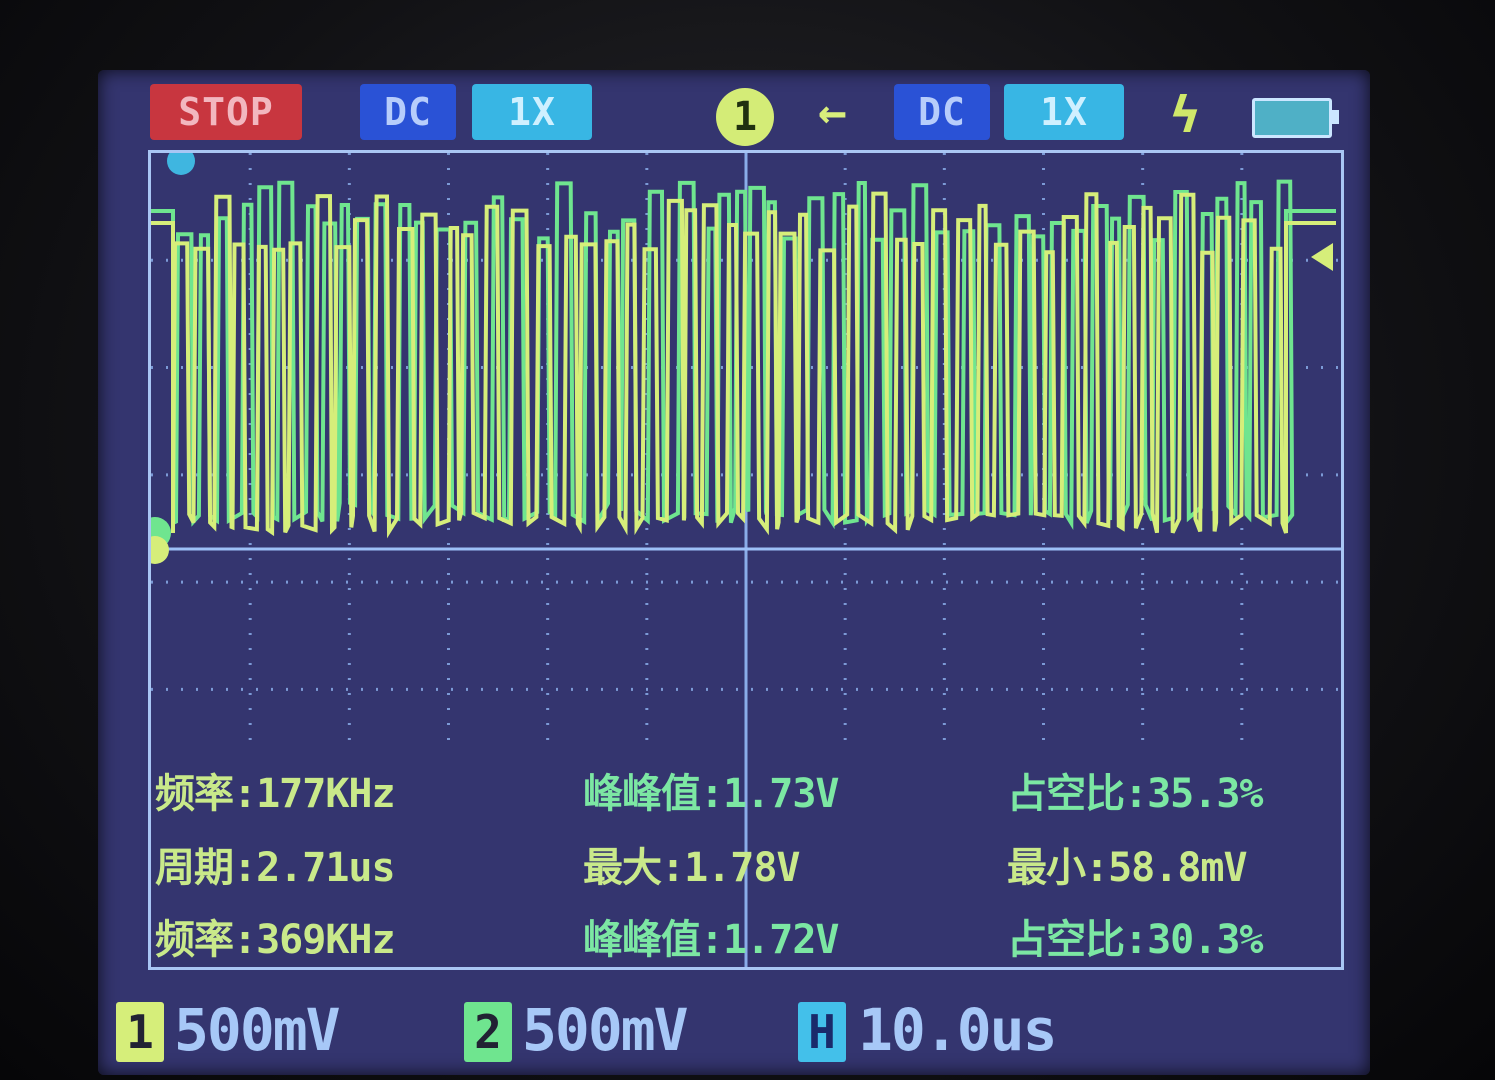 The width and height of the screenshot is (1495, 1080). I want to click on meas-row2-col3: 最小:58.8mV, so click(1127, 864).